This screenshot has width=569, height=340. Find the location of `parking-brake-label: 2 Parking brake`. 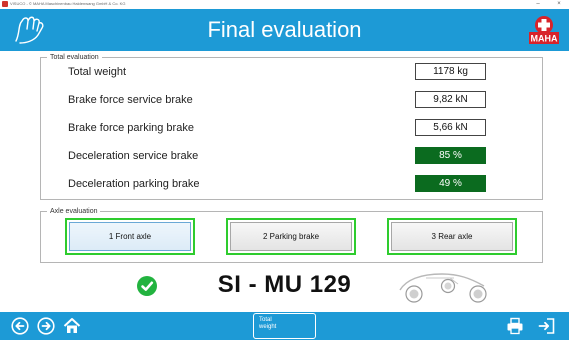

parking-brake-label: 2 Parking brake is located at coordinates (291, 236).